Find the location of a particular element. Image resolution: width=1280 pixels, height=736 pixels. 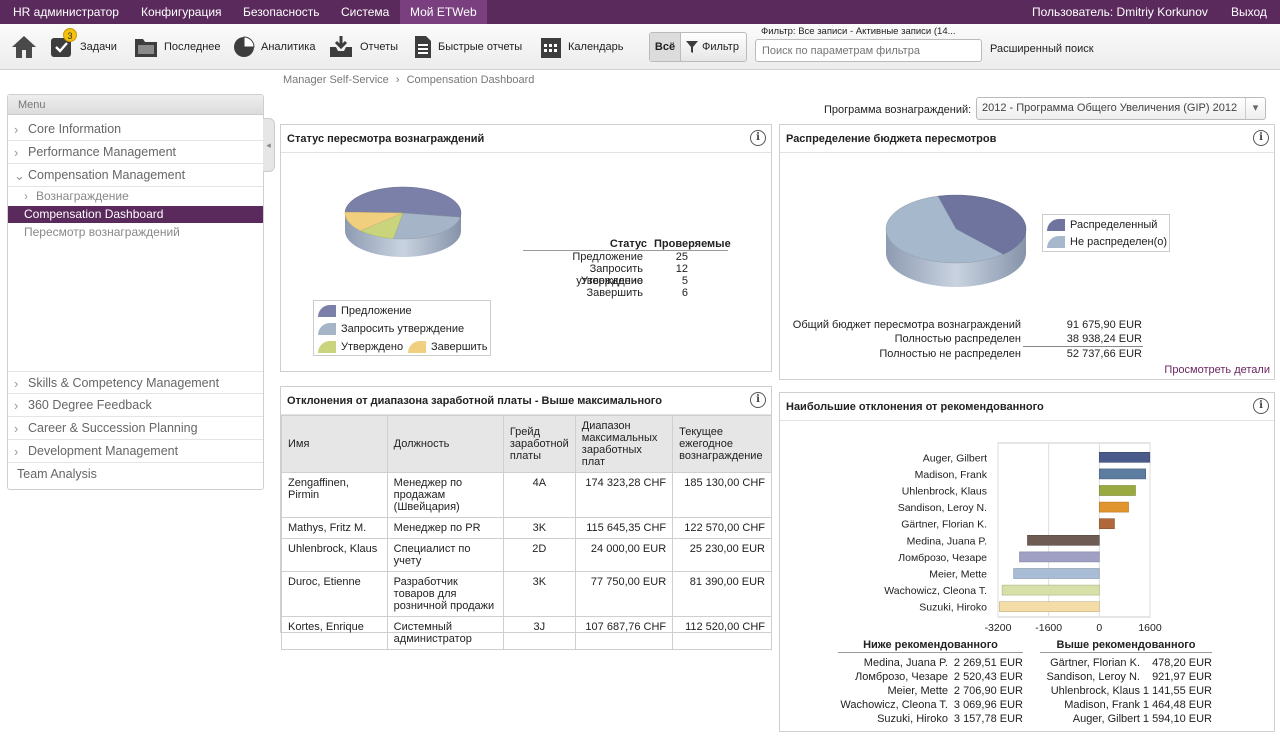

sidebar-item-compensation-dashboard: Compensation Dashboard is located at coordinates (135, 214).